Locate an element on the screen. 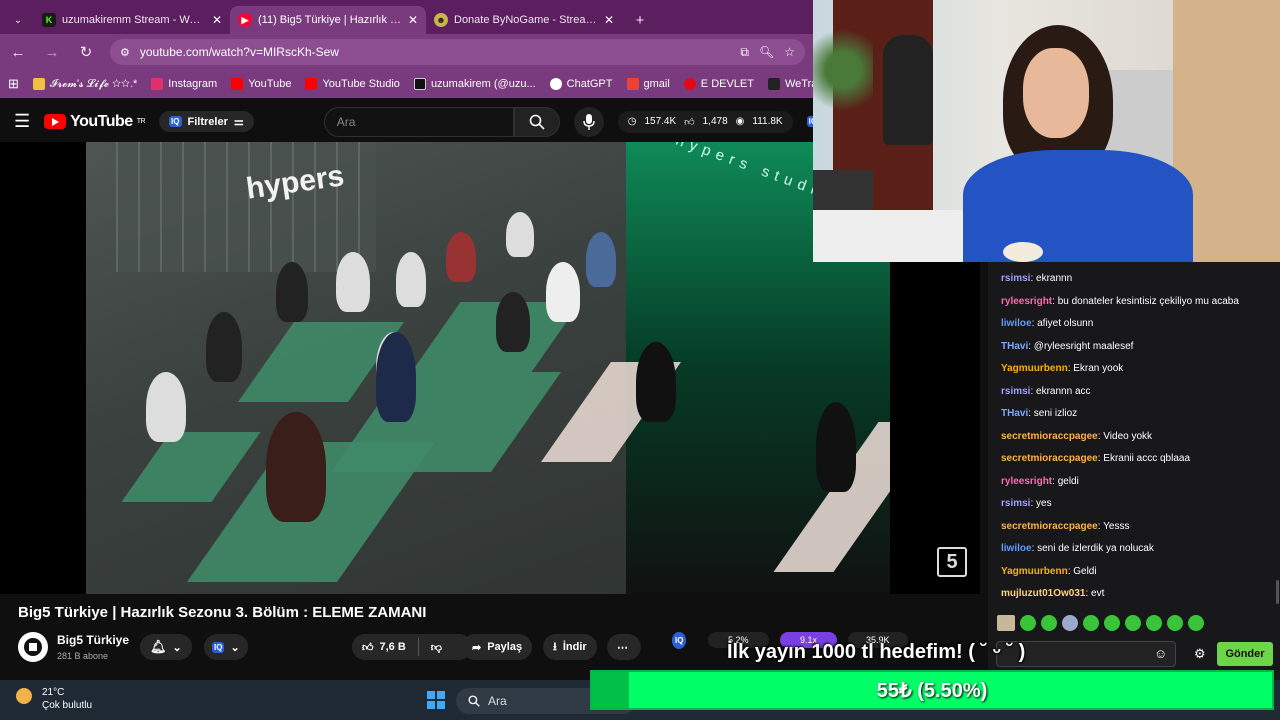 This screenshot has width=1280, height=720. download-button: ⭳ İndir is located at coordinates (570, 647).